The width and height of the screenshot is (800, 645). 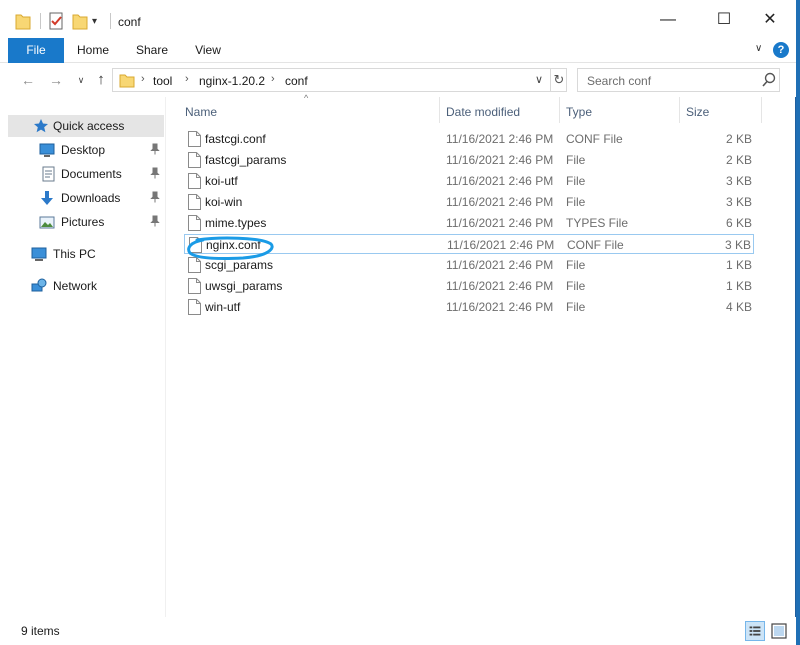 I want to click on documents-icon, so click(x=48, y=174).